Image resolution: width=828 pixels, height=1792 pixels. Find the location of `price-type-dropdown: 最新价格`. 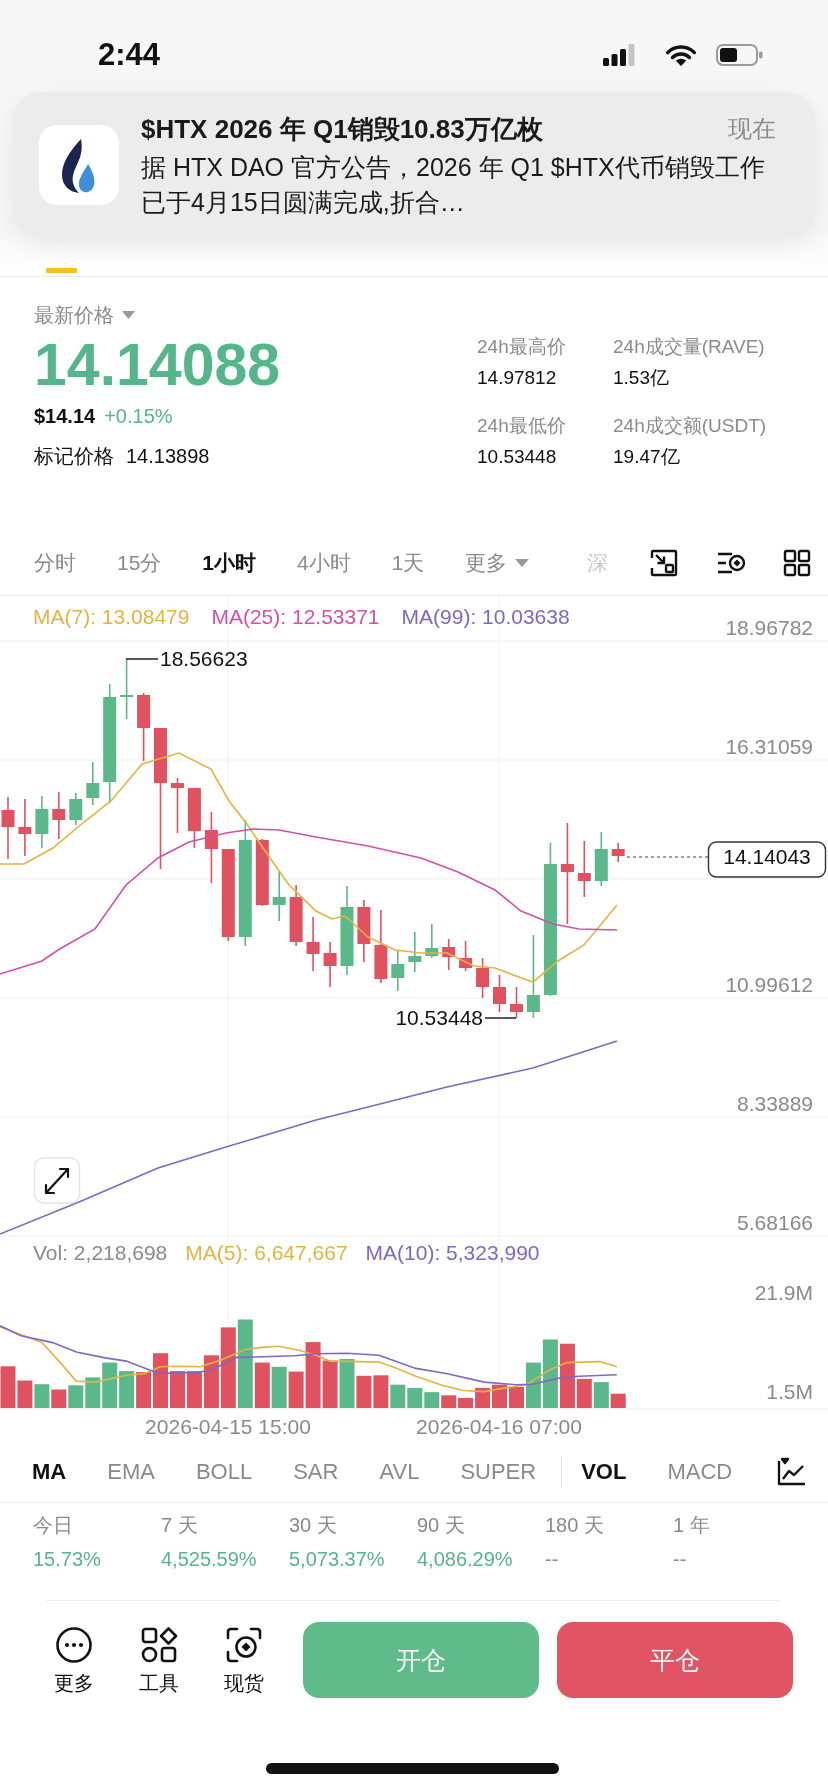

price-type-dropdown: 最新价格 is located at coordinates (84, 315).